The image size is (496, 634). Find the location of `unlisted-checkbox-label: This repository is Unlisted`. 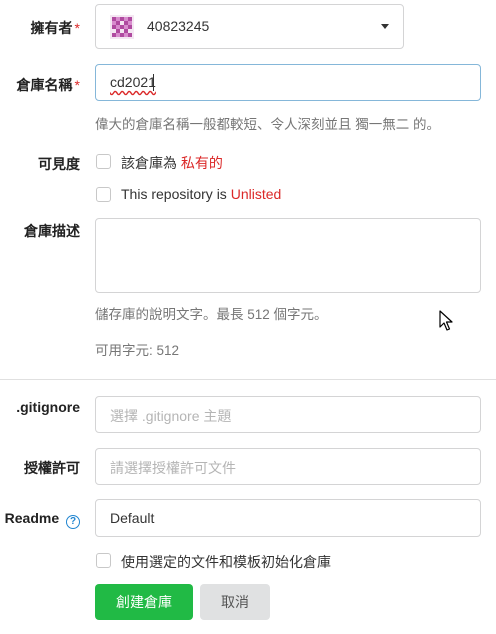

unlisted-checkbox-label: This repository is Unlisted is located at coordinates (201, 194).